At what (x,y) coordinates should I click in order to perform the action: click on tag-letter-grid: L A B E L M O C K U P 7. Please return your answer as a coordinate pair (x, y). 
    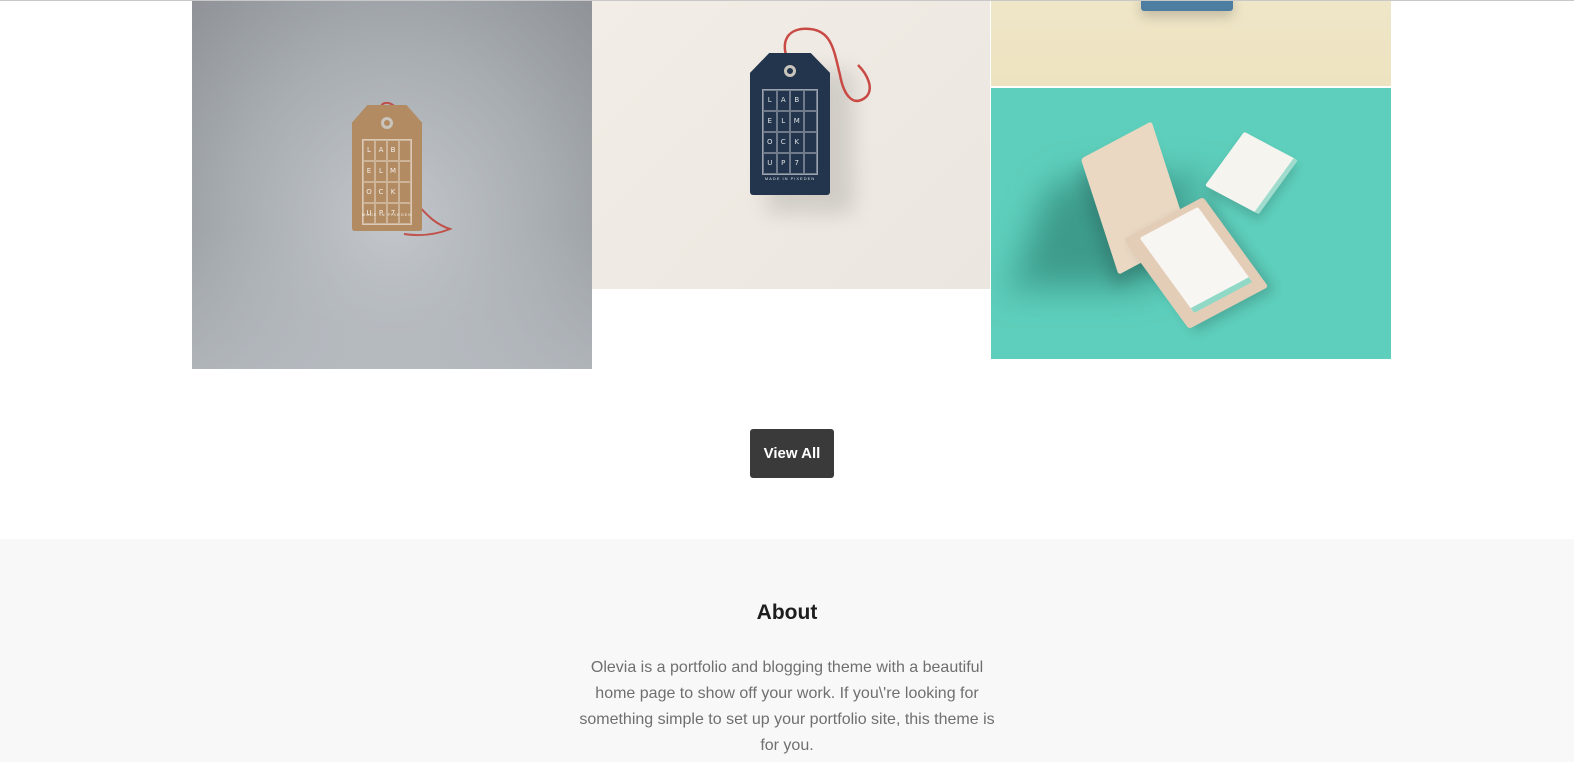
    Looking at the image, I should click on (790, 132).